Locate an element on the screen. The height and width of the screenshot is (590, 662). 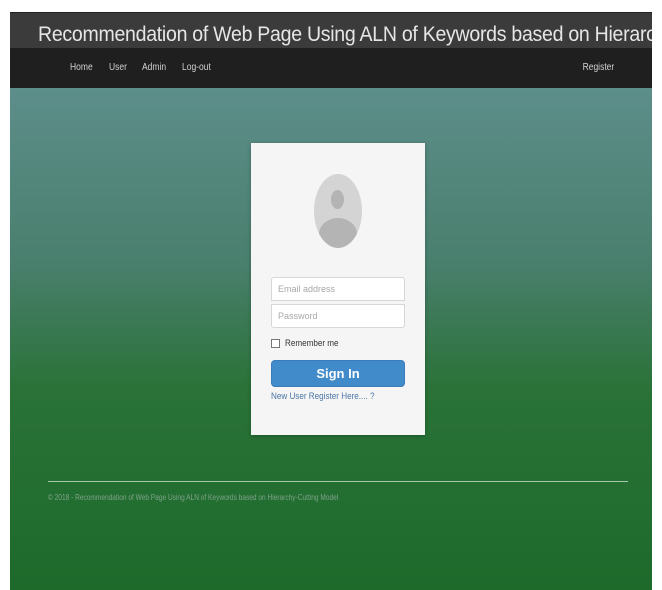
remember-me-checkbox is located at coordinates (275, 343).